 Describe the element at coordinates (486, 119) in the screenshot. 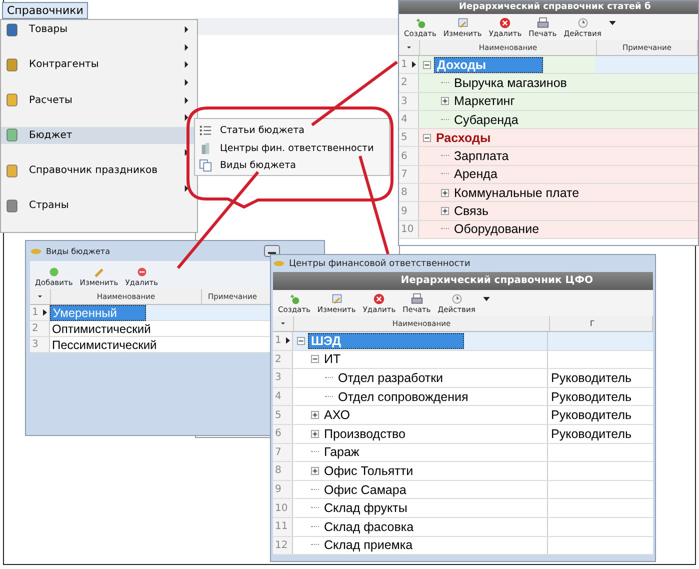

I see `tree-item: Субаренда` at that location.